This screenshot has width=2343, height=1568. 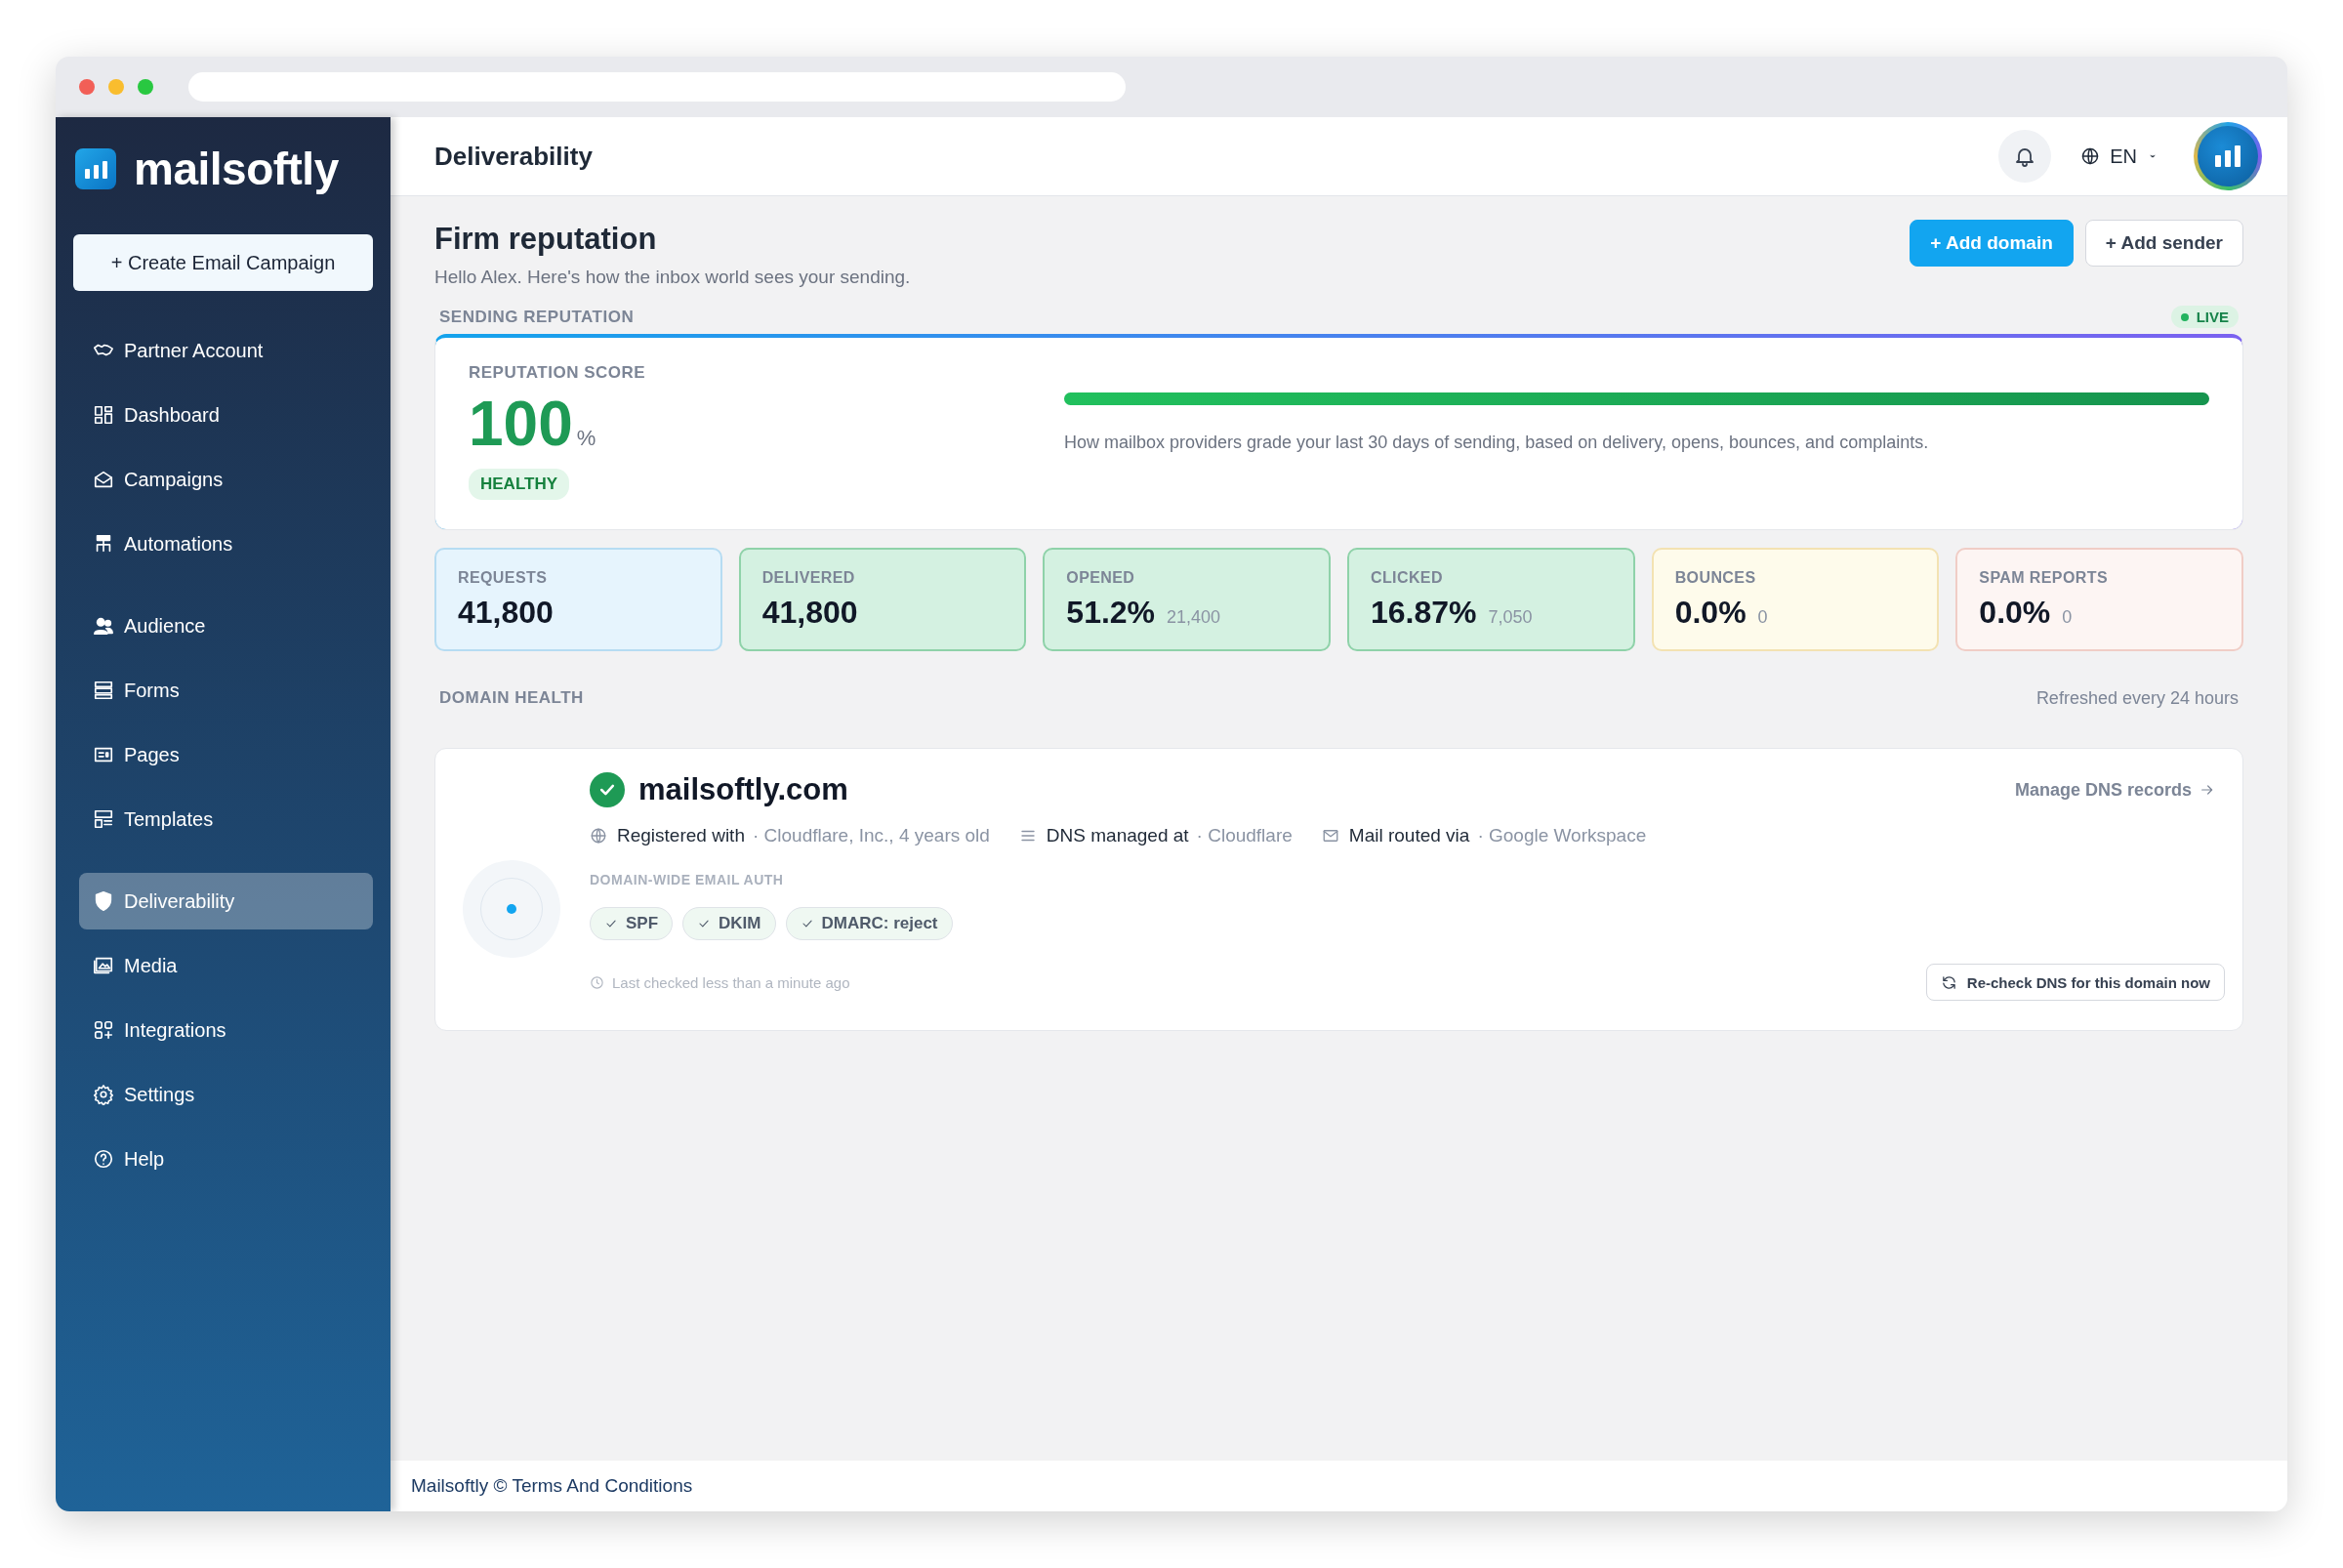 I want to click on sidebar-item: Integrations, so click(x=226, y=1030).